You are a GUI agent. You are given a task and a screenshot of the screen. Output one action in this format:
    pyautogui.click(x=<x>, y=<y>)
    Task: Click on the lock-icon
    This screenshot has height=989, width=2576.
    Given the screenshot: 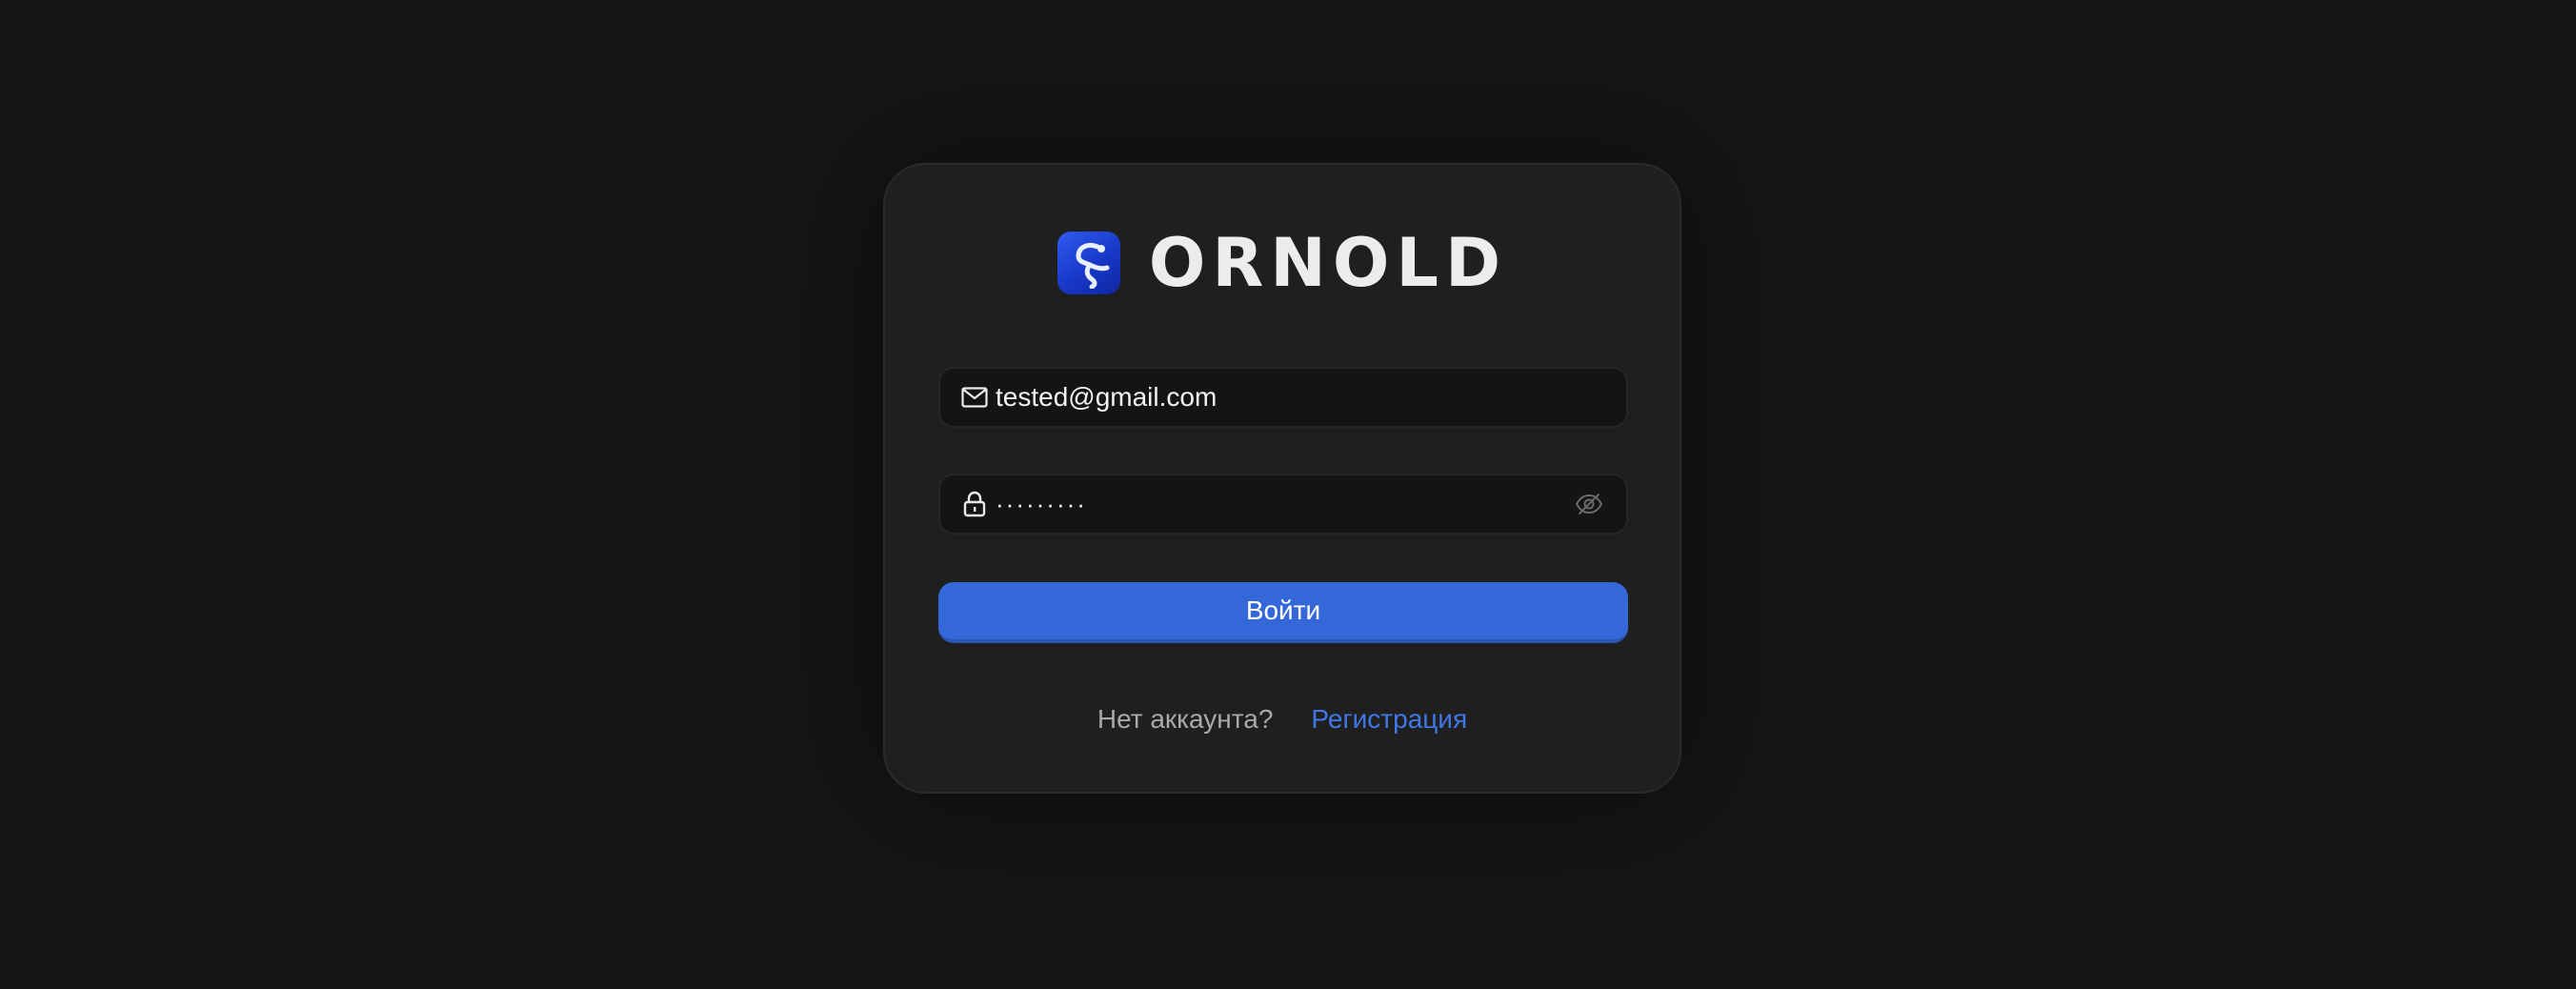 What is the action you would take?
    pyautogui.click(x=974, y=504)
    